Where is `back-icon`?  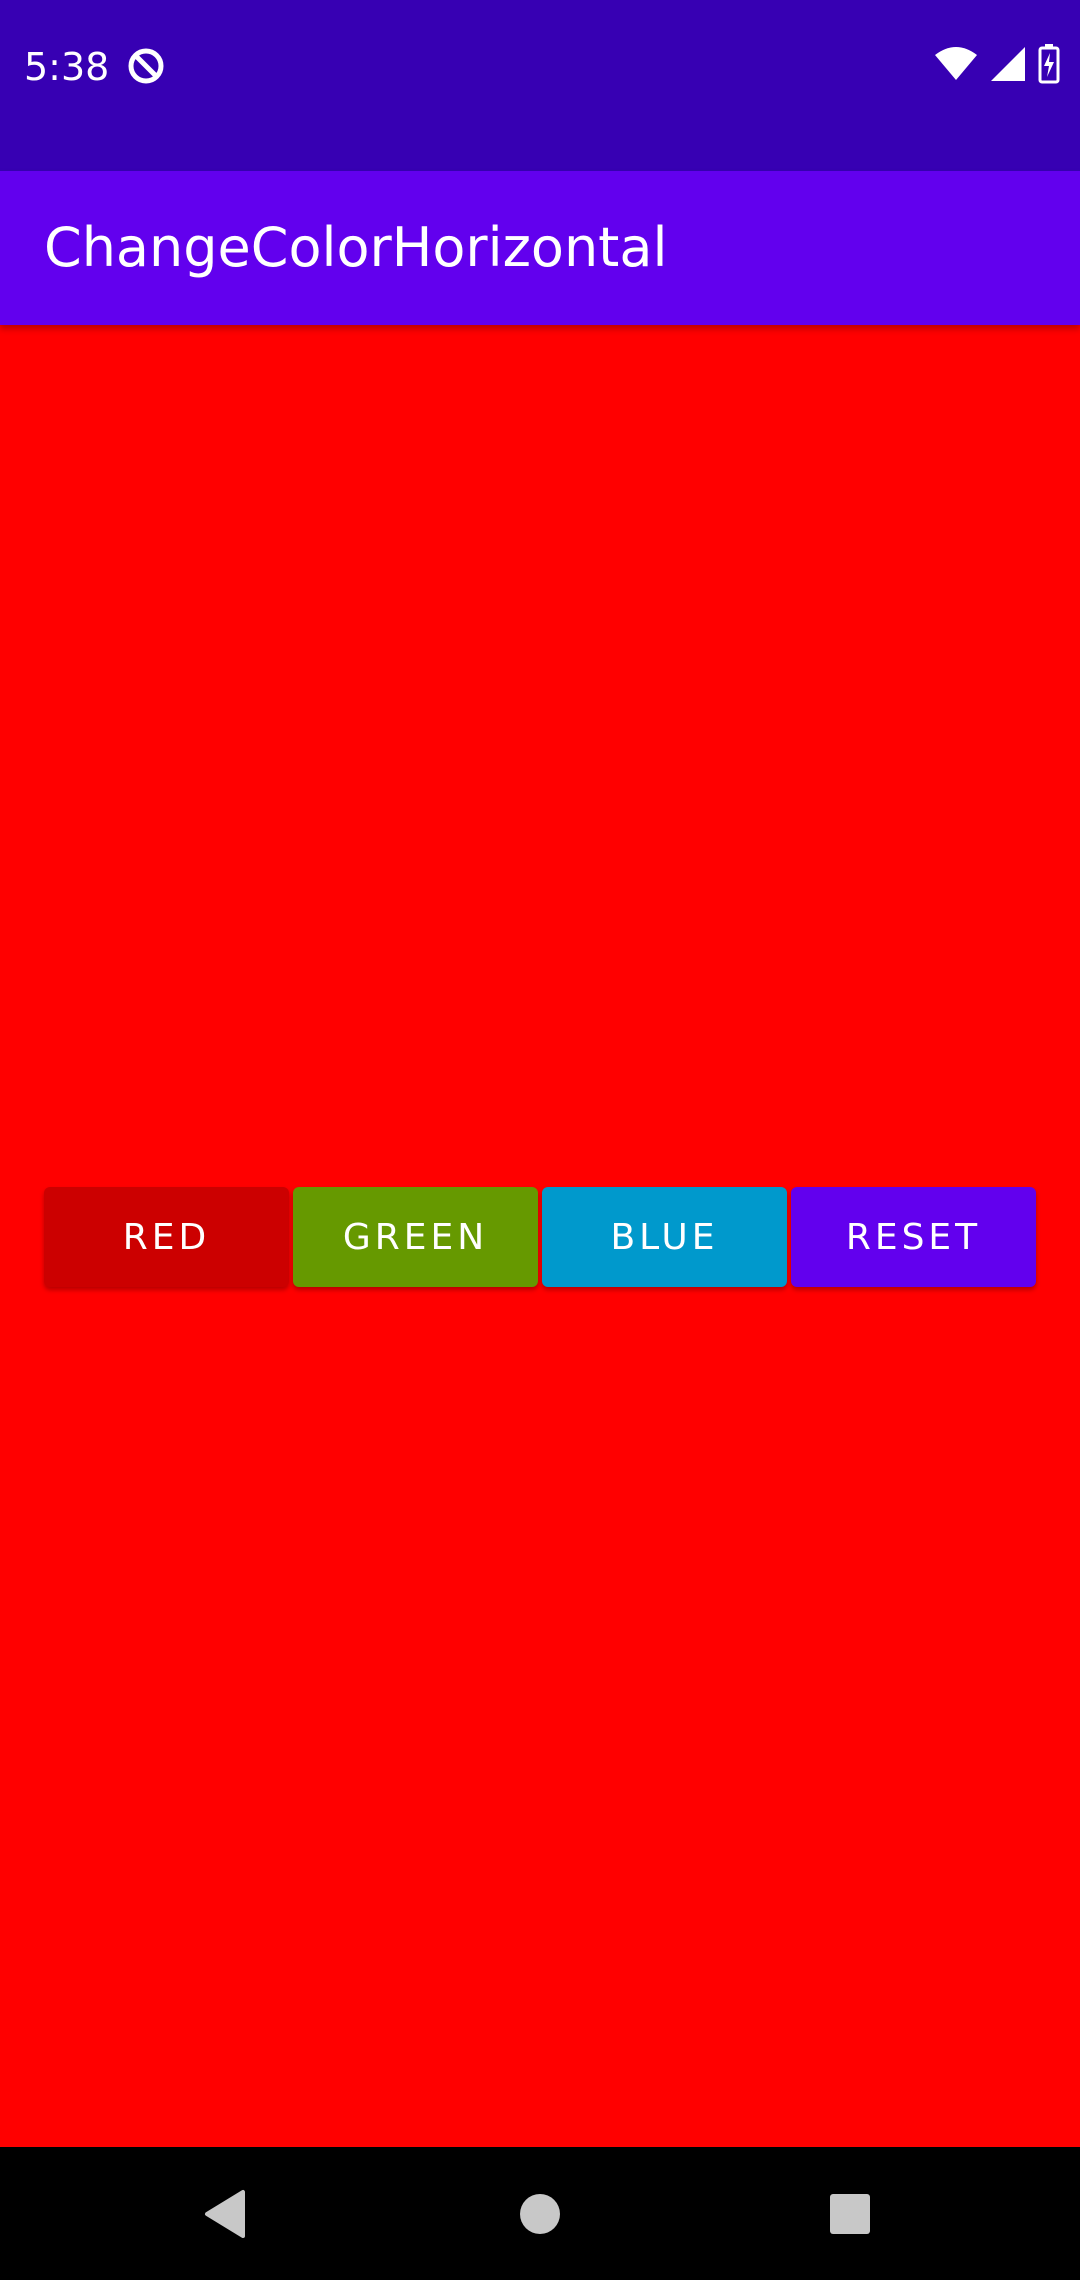 back-icon is located at coordinates (225, 2213).